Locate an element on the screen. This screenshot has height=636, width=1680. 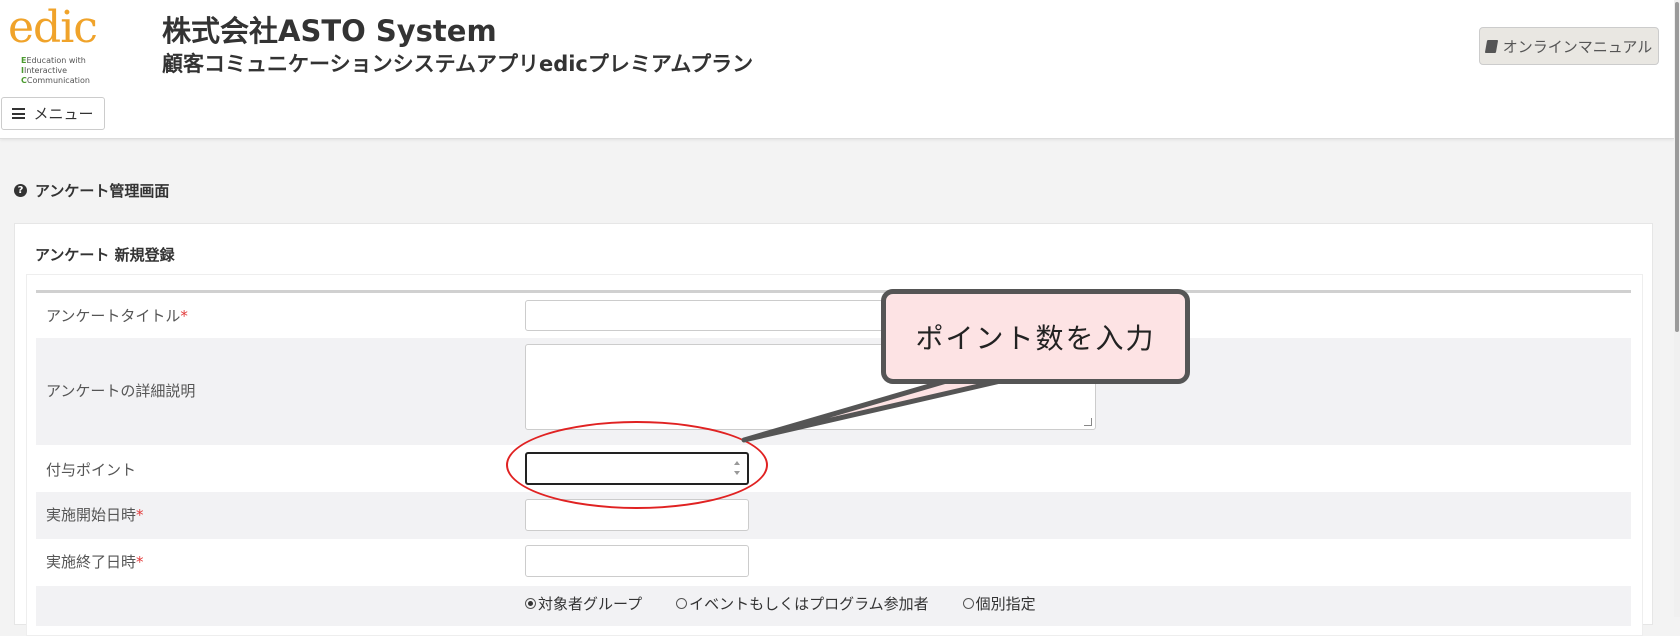
radio-label: 個別指定 is located at coordinates (1005, 604).